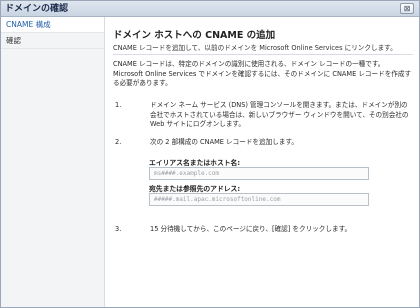  What do you see at coordinates (13, 40) in the screenshot?
I see `sidebar-item-label: 確認` at bounding box center [13, 40].